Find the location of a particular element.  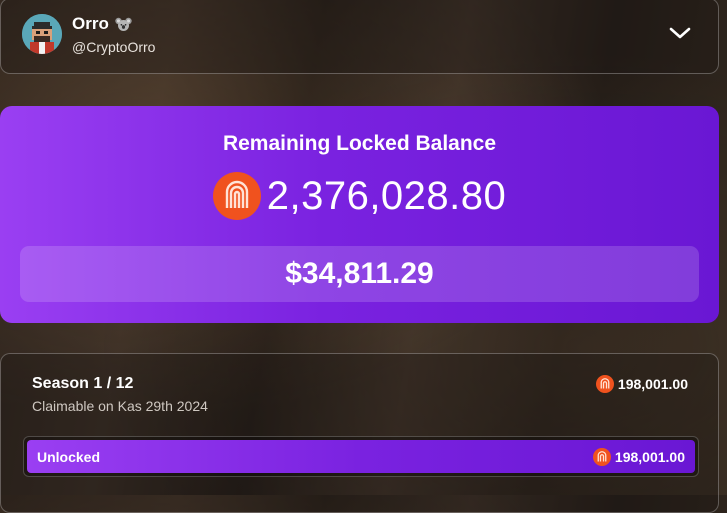

avatar is located at coordinates (42, 34).